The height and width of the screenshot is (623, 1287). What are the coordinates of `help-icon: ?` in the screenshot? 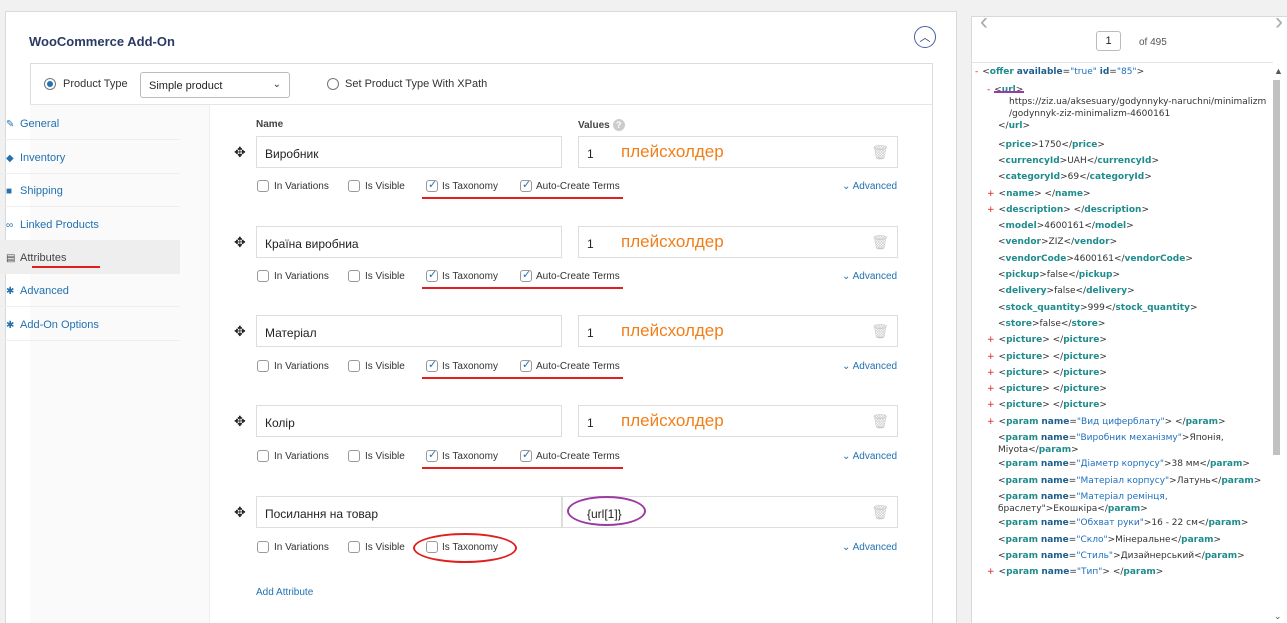 It's located at (618, 125).